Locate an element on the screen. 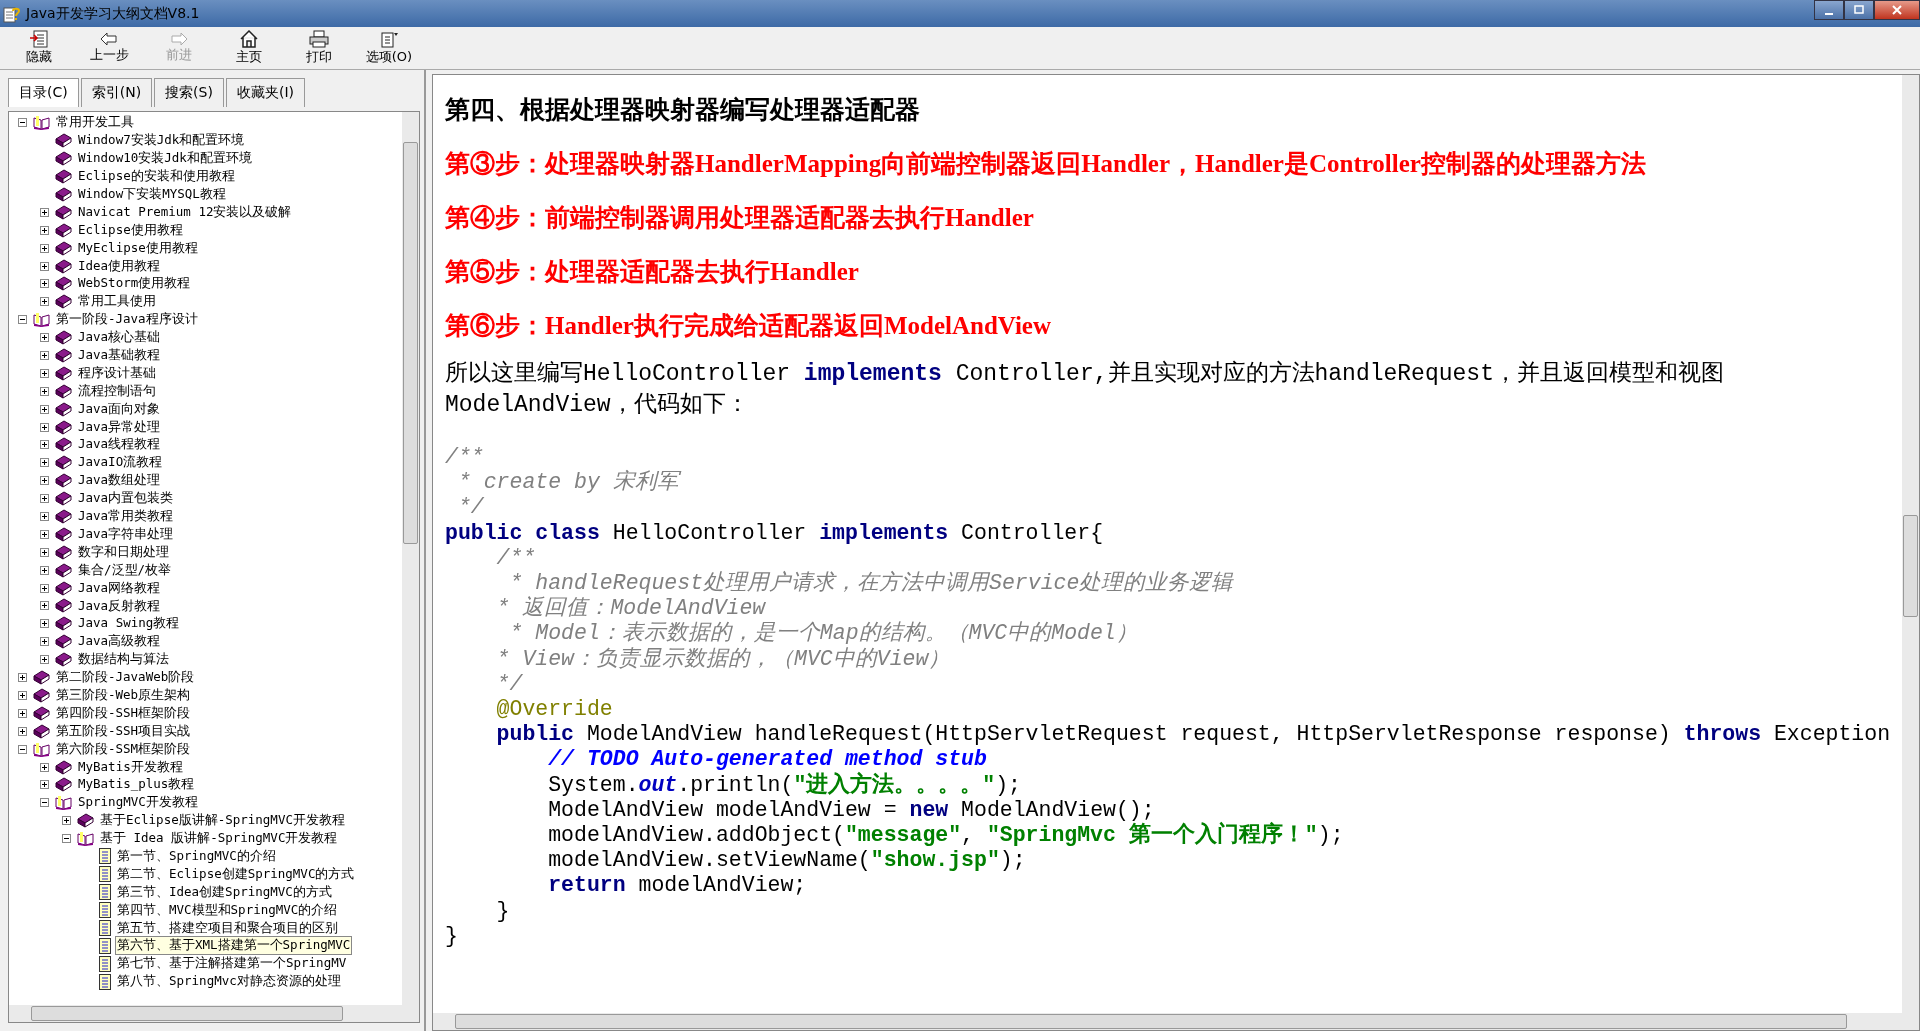 The height and width of the screenshot is (1031, 1920). tree-item: 常用工具使用 is located at coordinates (117, 302).